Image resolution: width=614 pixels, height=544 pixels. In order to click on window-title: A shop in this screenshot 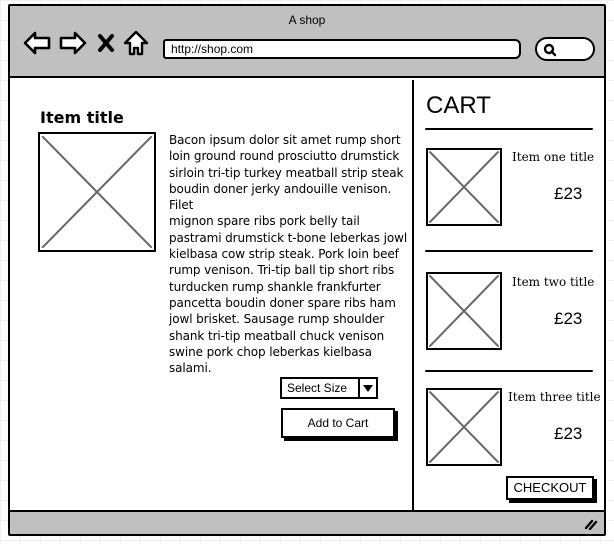, I will do `click(307, 20)`.